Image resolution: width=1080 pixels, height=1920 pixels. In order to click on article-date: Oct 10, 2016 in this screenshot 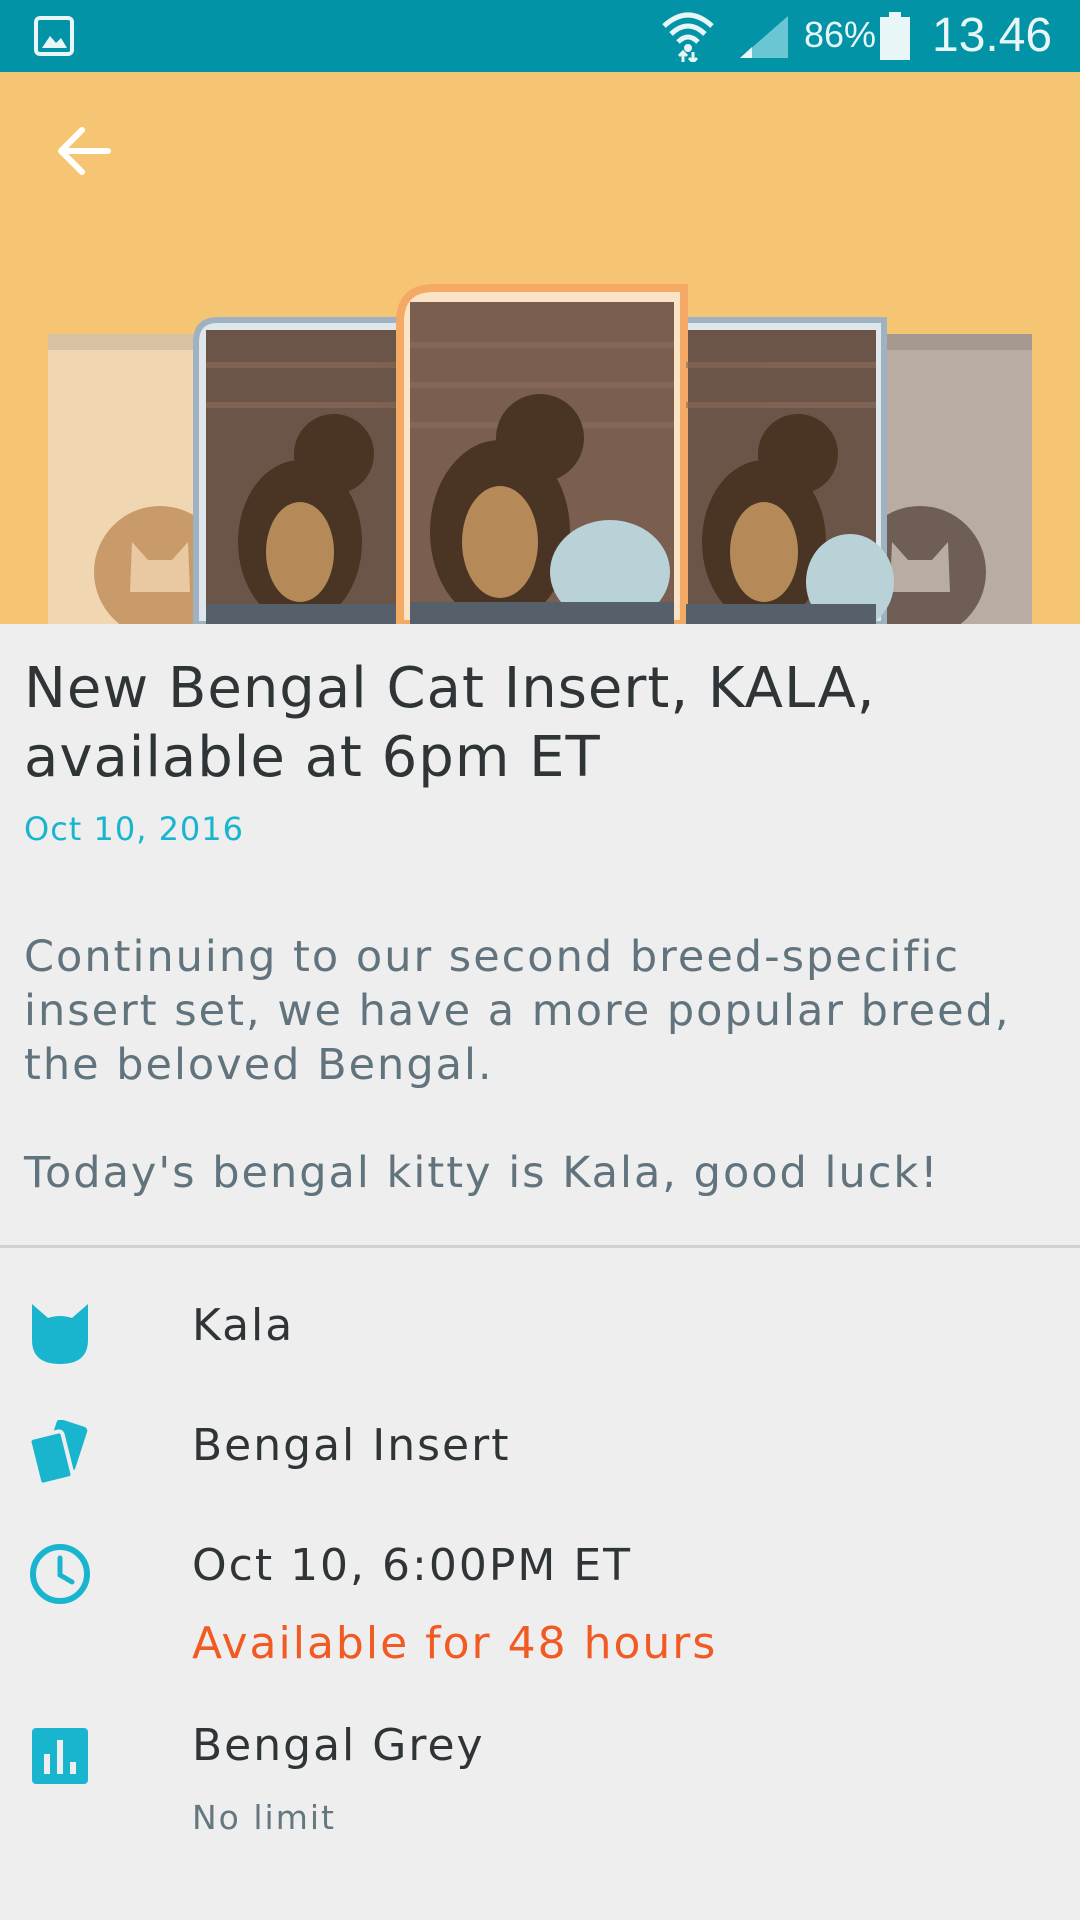, I will do `click(134, 829)`.